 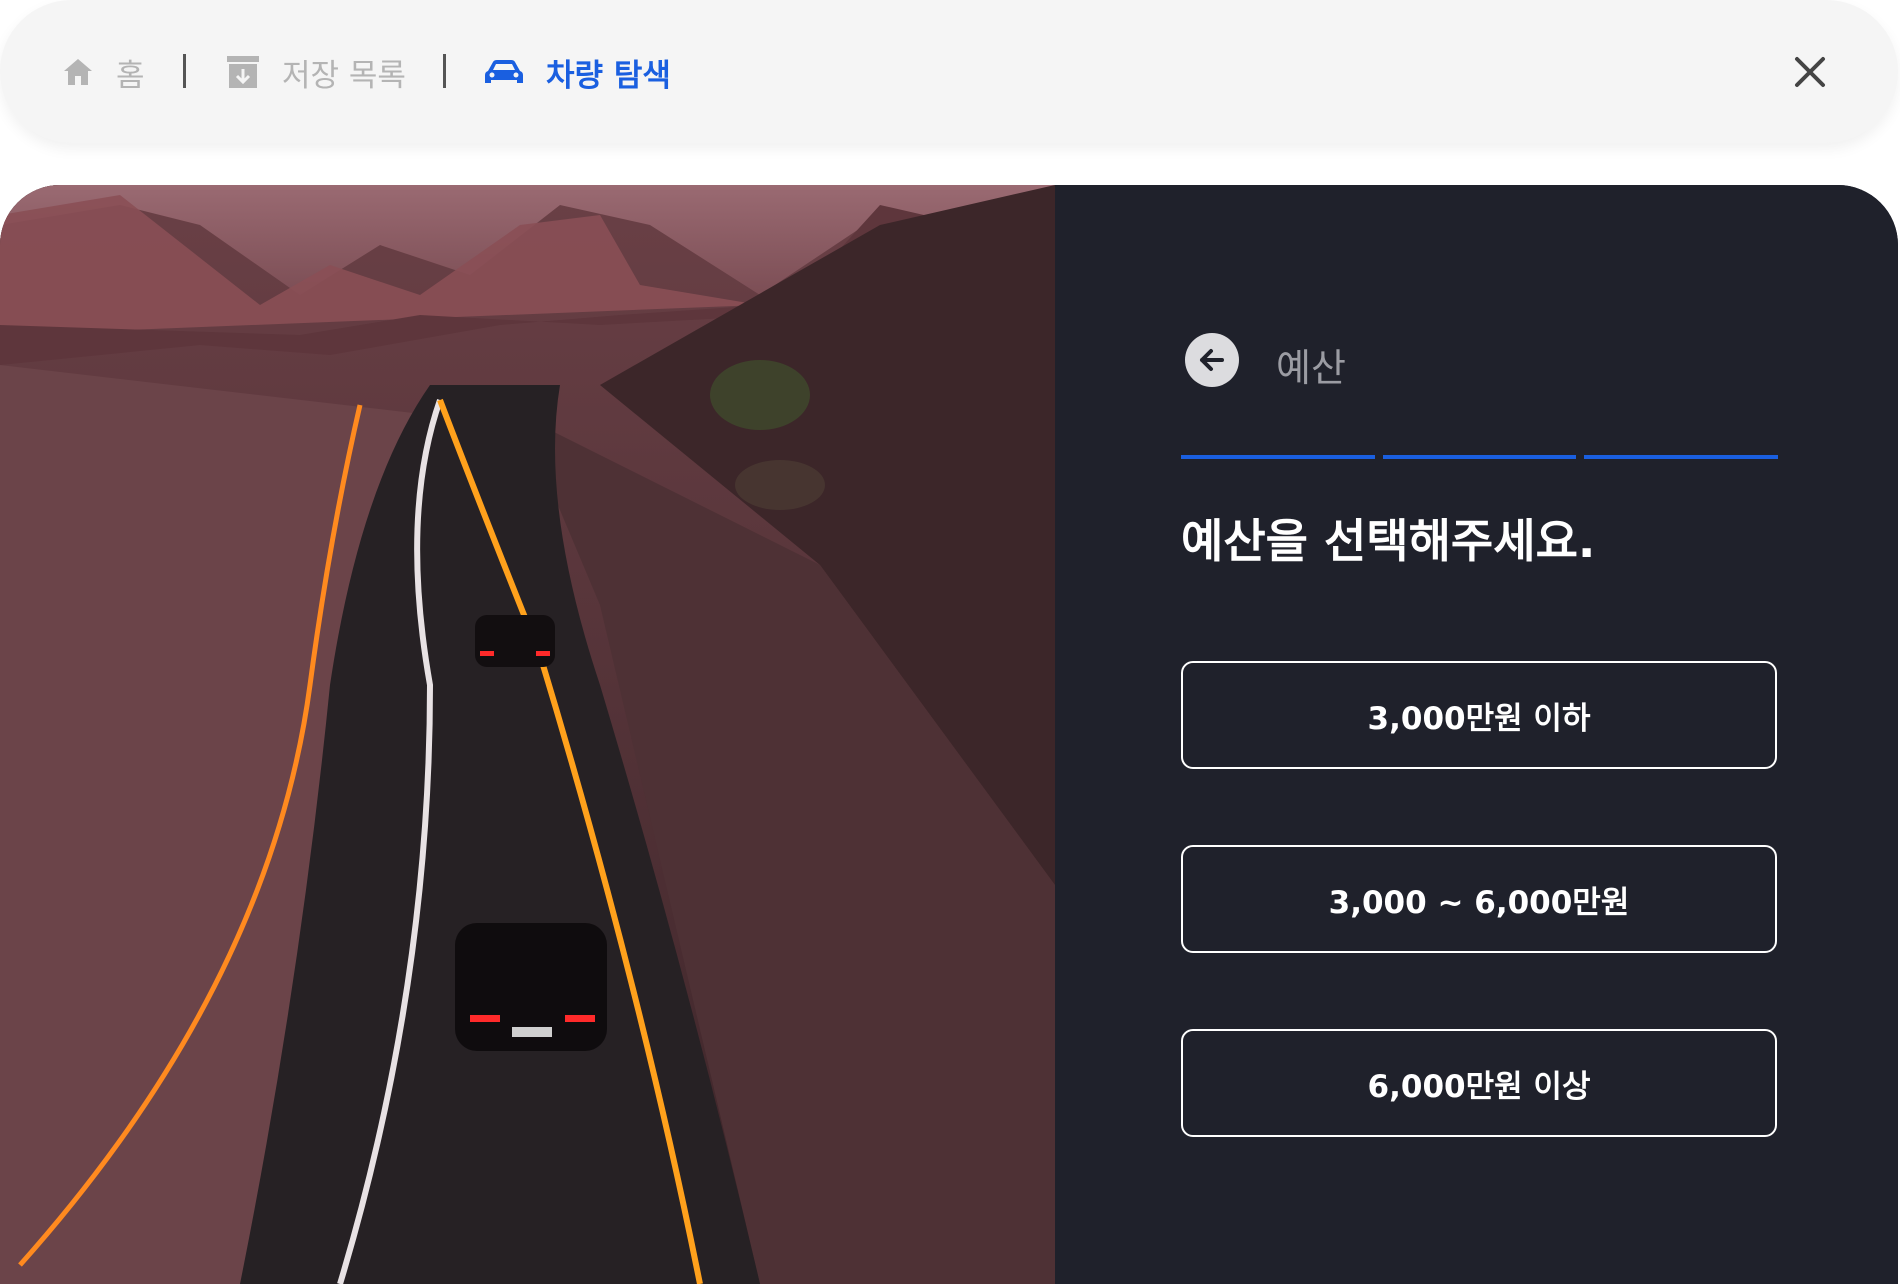 I want to click on car-icon, so click(x=504, y=71).